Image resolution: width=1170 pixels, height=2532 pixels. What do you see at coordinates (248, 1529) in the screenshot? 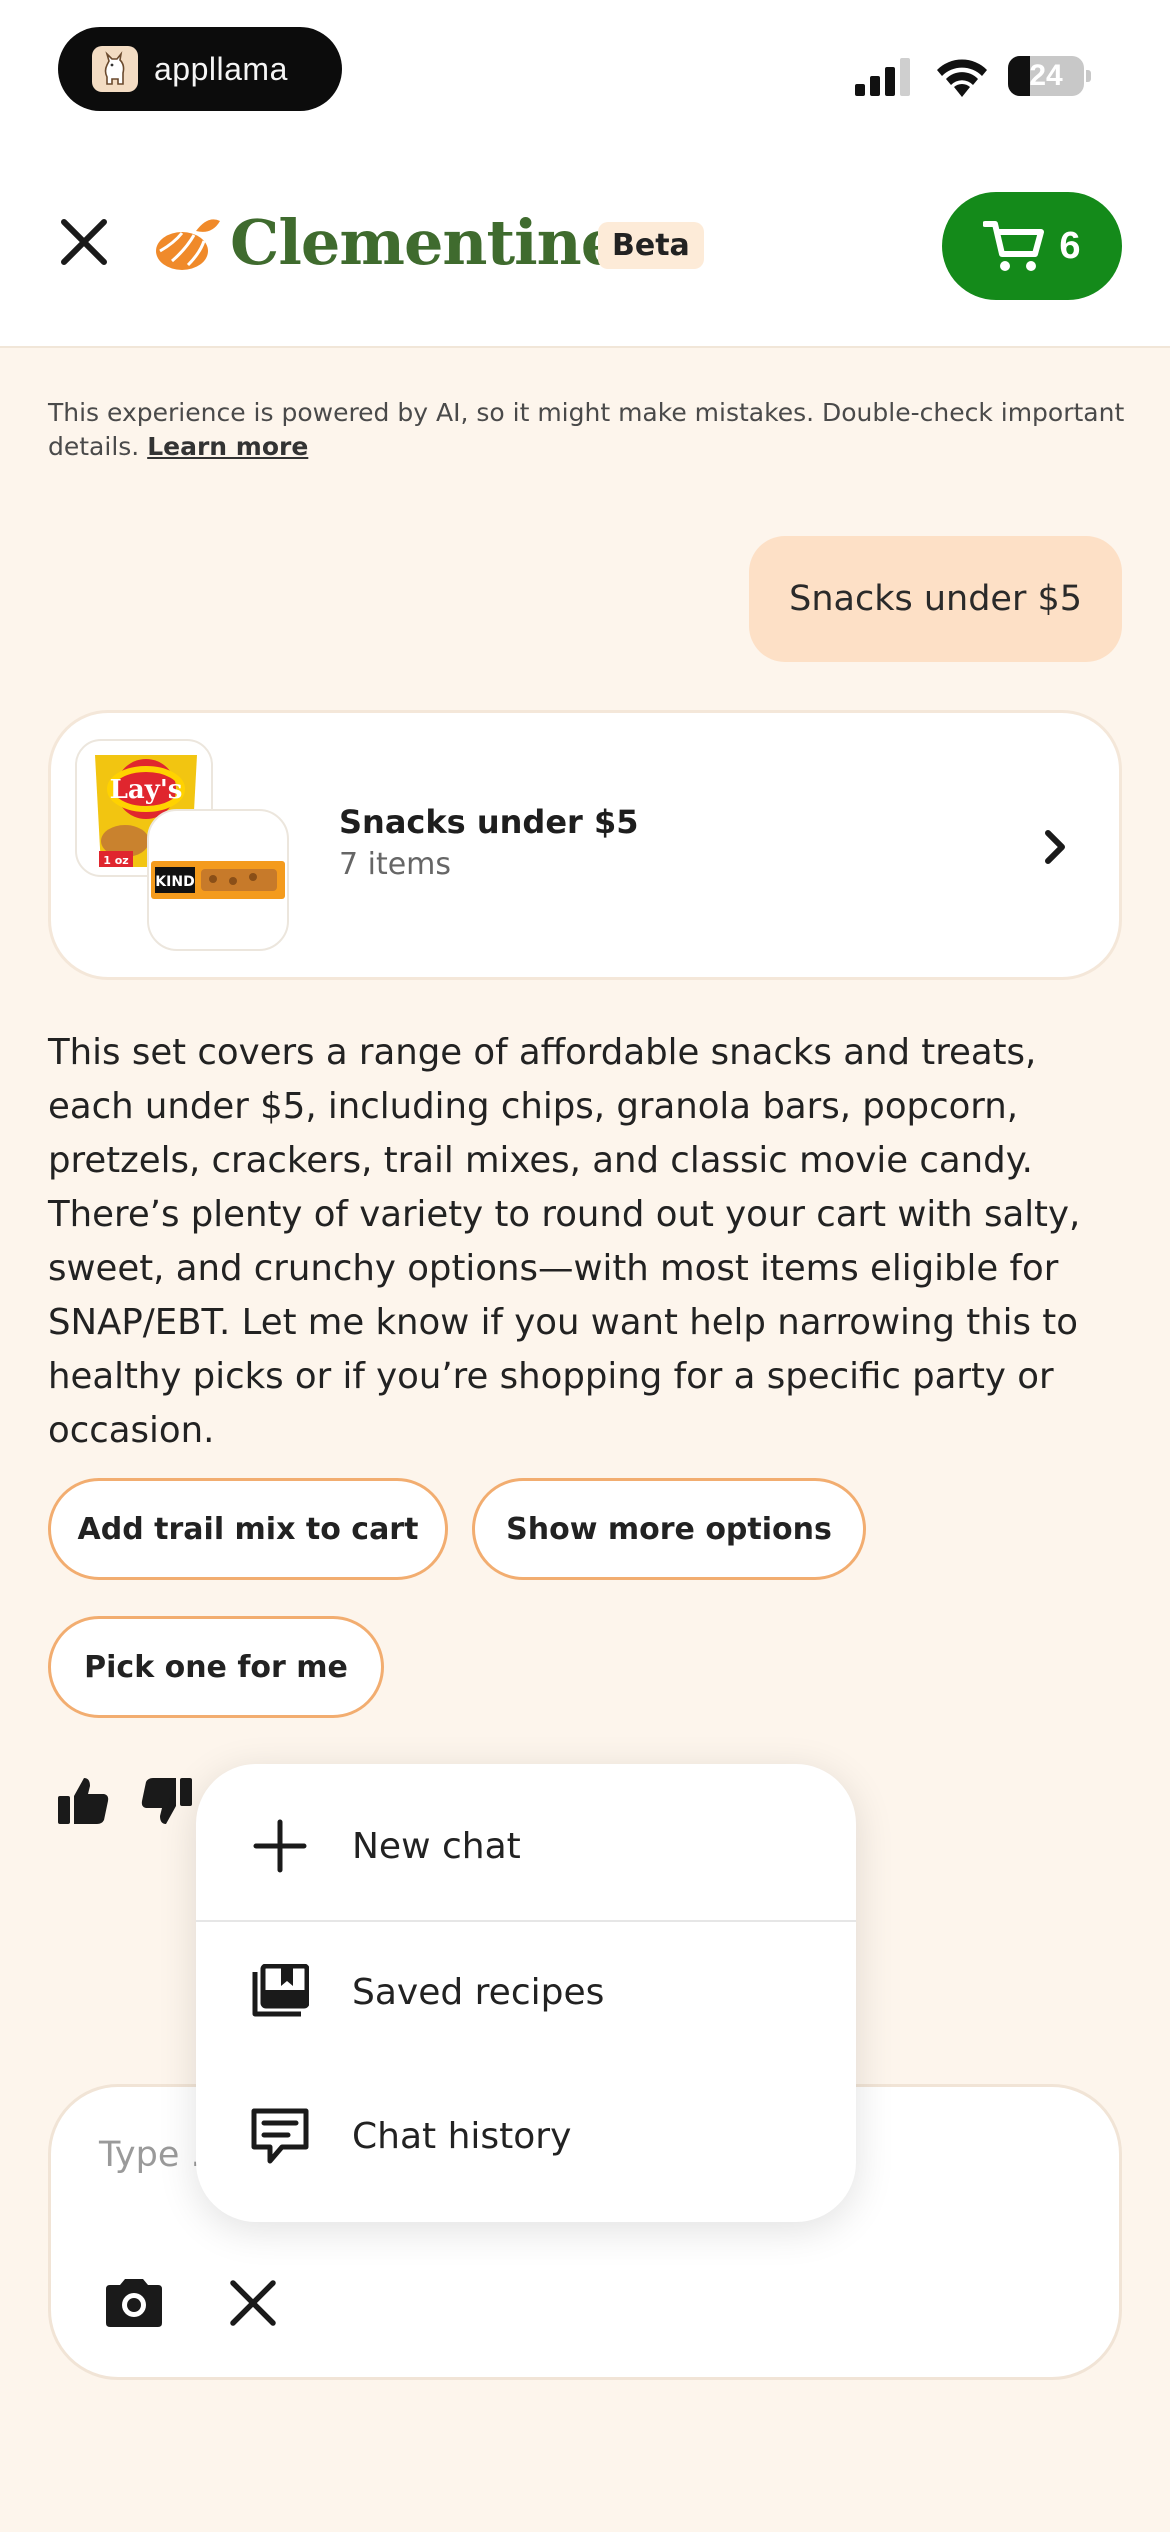
I see `suggestion-add-trail-mix: Add trail mix to cart` at bounding box center [248, 1529].